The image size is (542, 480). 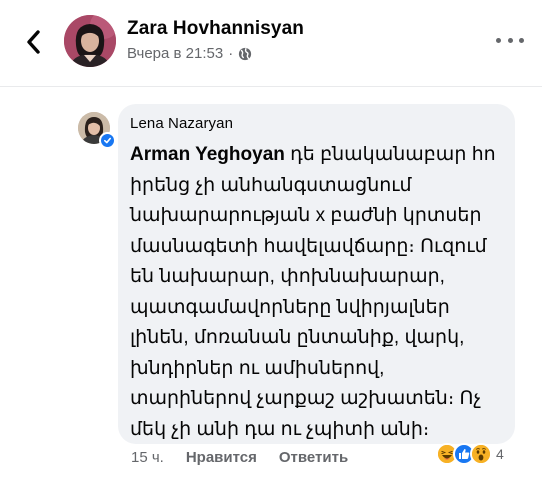 I want to click on commenter-avatar, so click(x=97, y=130).